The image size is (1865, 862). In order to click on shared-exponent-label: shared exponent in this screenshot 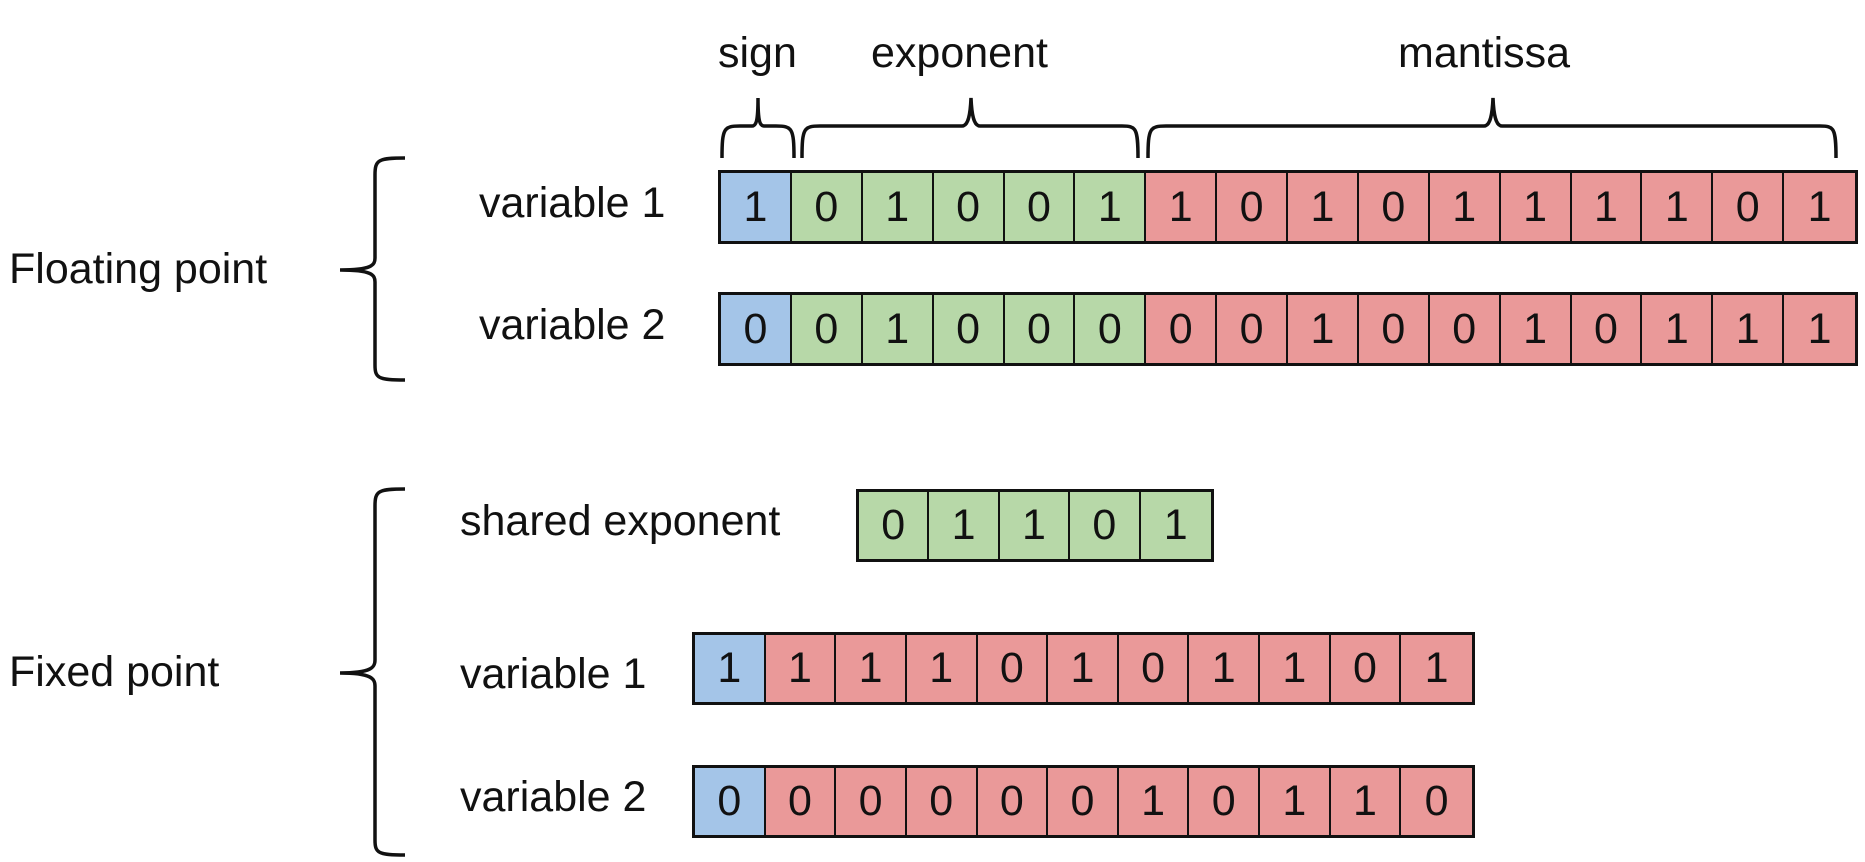, I will do `click(620, 521)`.